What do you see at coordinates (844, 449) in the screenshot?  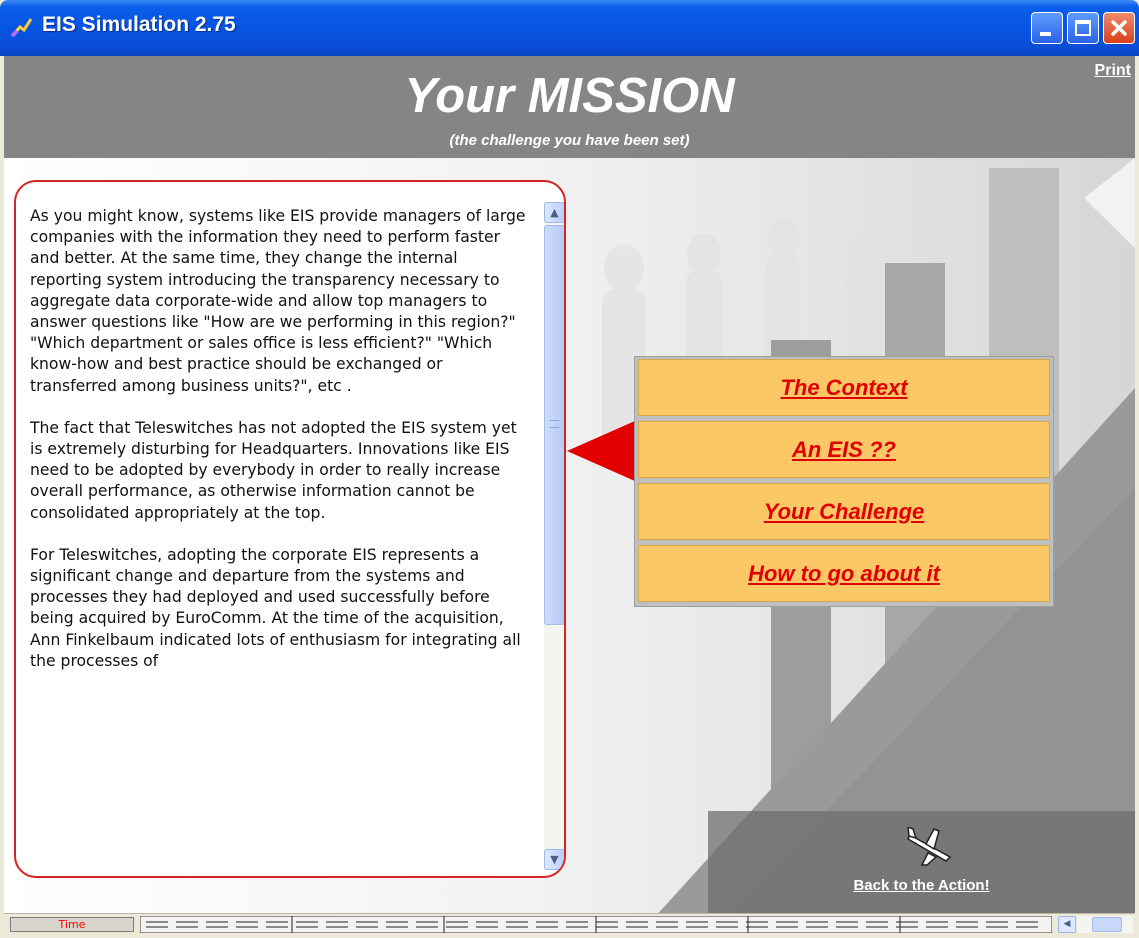 I see `menu-item-an-eis: An EIS ??` at bounding box center [844, 449].